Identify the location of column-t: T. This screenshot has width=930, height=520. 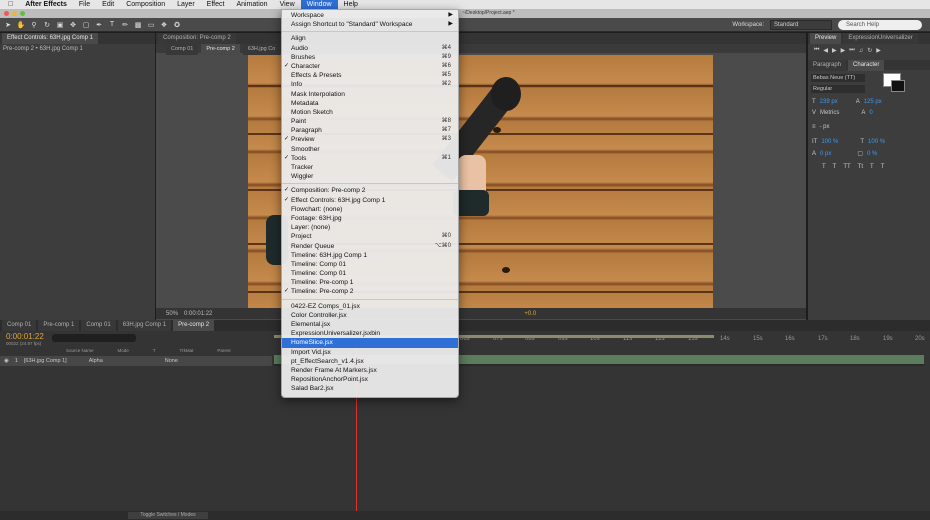
(154, 351).